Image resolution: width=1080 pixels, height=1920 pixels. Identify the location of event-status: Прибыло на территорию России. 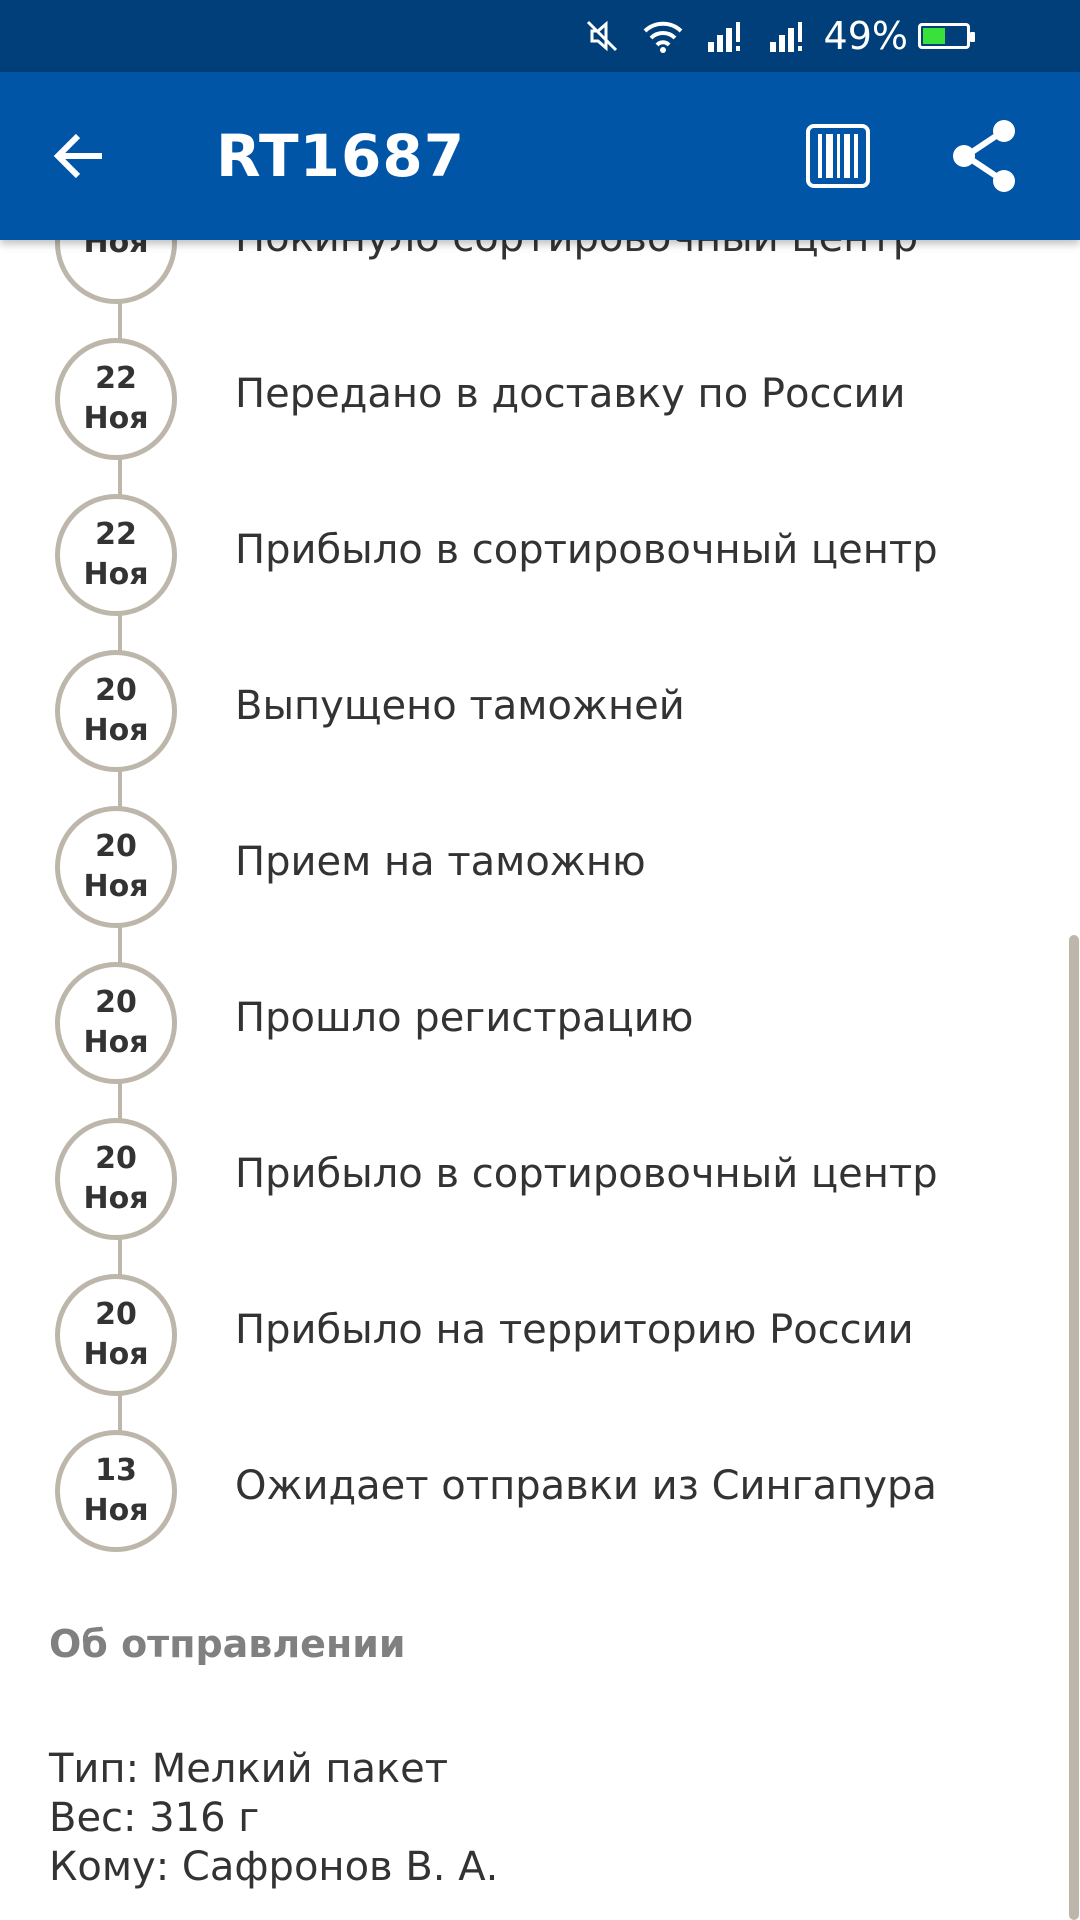
(574, 1330).